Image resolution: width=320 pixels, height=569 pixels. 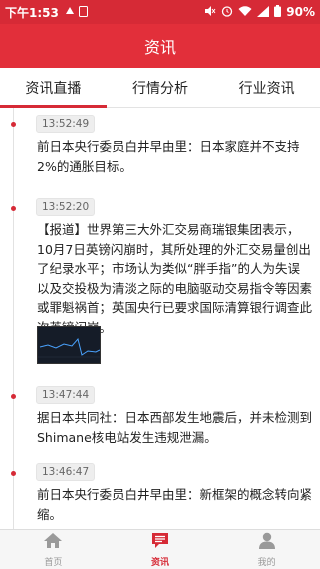 I want to click on timestamp-badge: 13:46:47, so click(x=66, y=472).